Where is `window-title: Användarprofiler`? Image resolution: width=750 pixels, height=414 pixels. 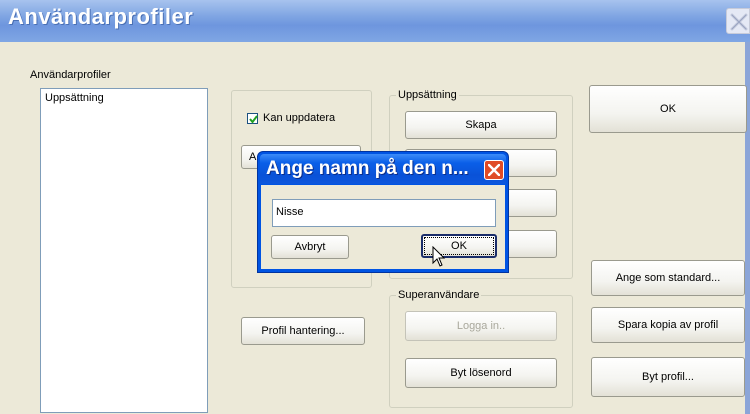 window-title: Användarprofiler is located at coordinates (101, 16).